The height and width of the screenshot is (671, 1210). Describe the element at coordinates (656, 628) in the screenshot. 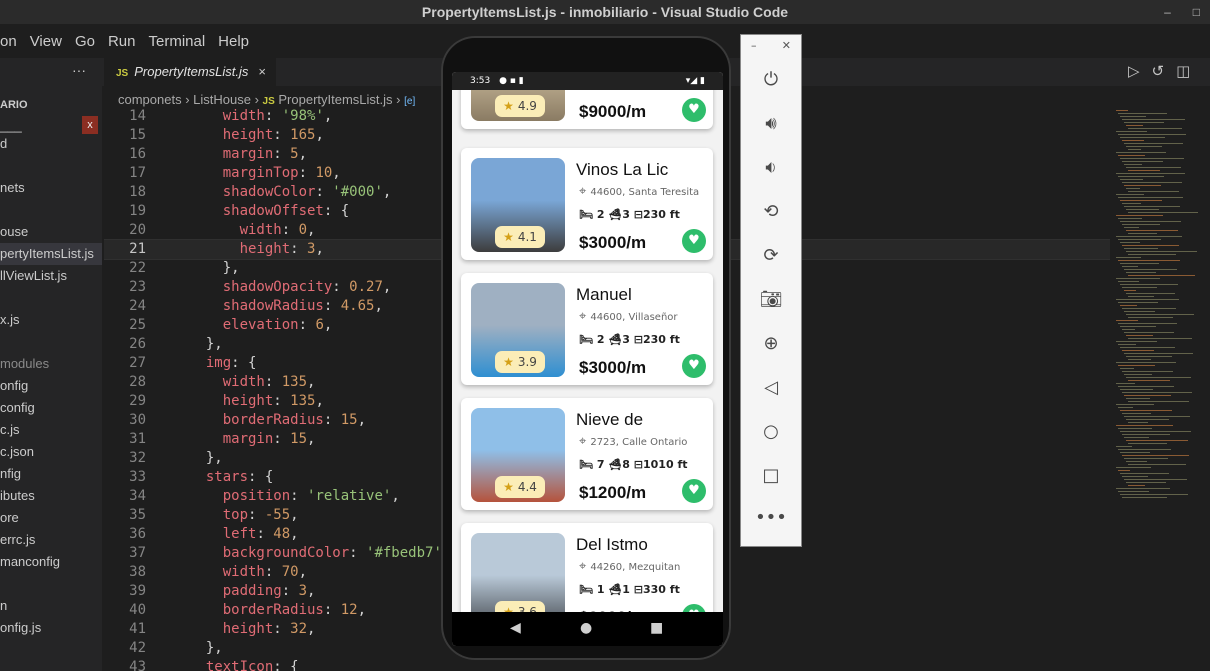

I see `recents-icon: ■` at that location.